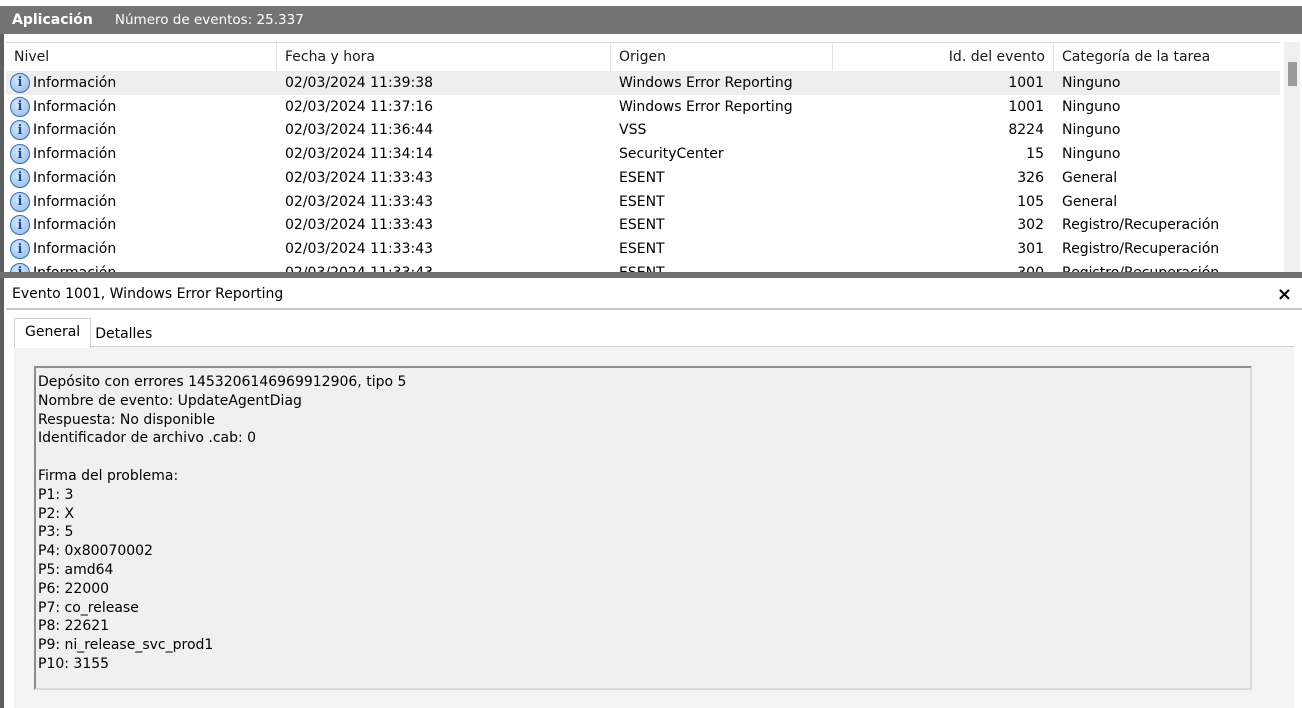 The width and height of the screenshot is (1302, 708). Describe the element at coordinates (170, 400) in the screenshot. I see `description-line: Nombre de evento: UpdateAgentDiag` at that location.